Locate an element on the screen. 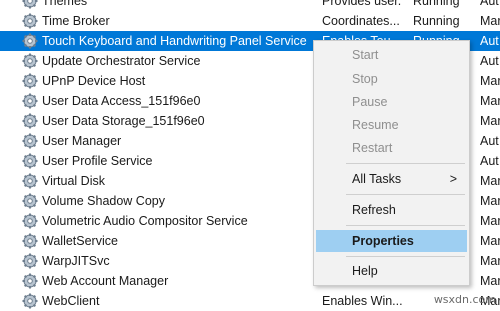 Image resolution: width=500 pixels, height=311 pixels. menu-item-restart: Restart is located at coordinates (391, 148).